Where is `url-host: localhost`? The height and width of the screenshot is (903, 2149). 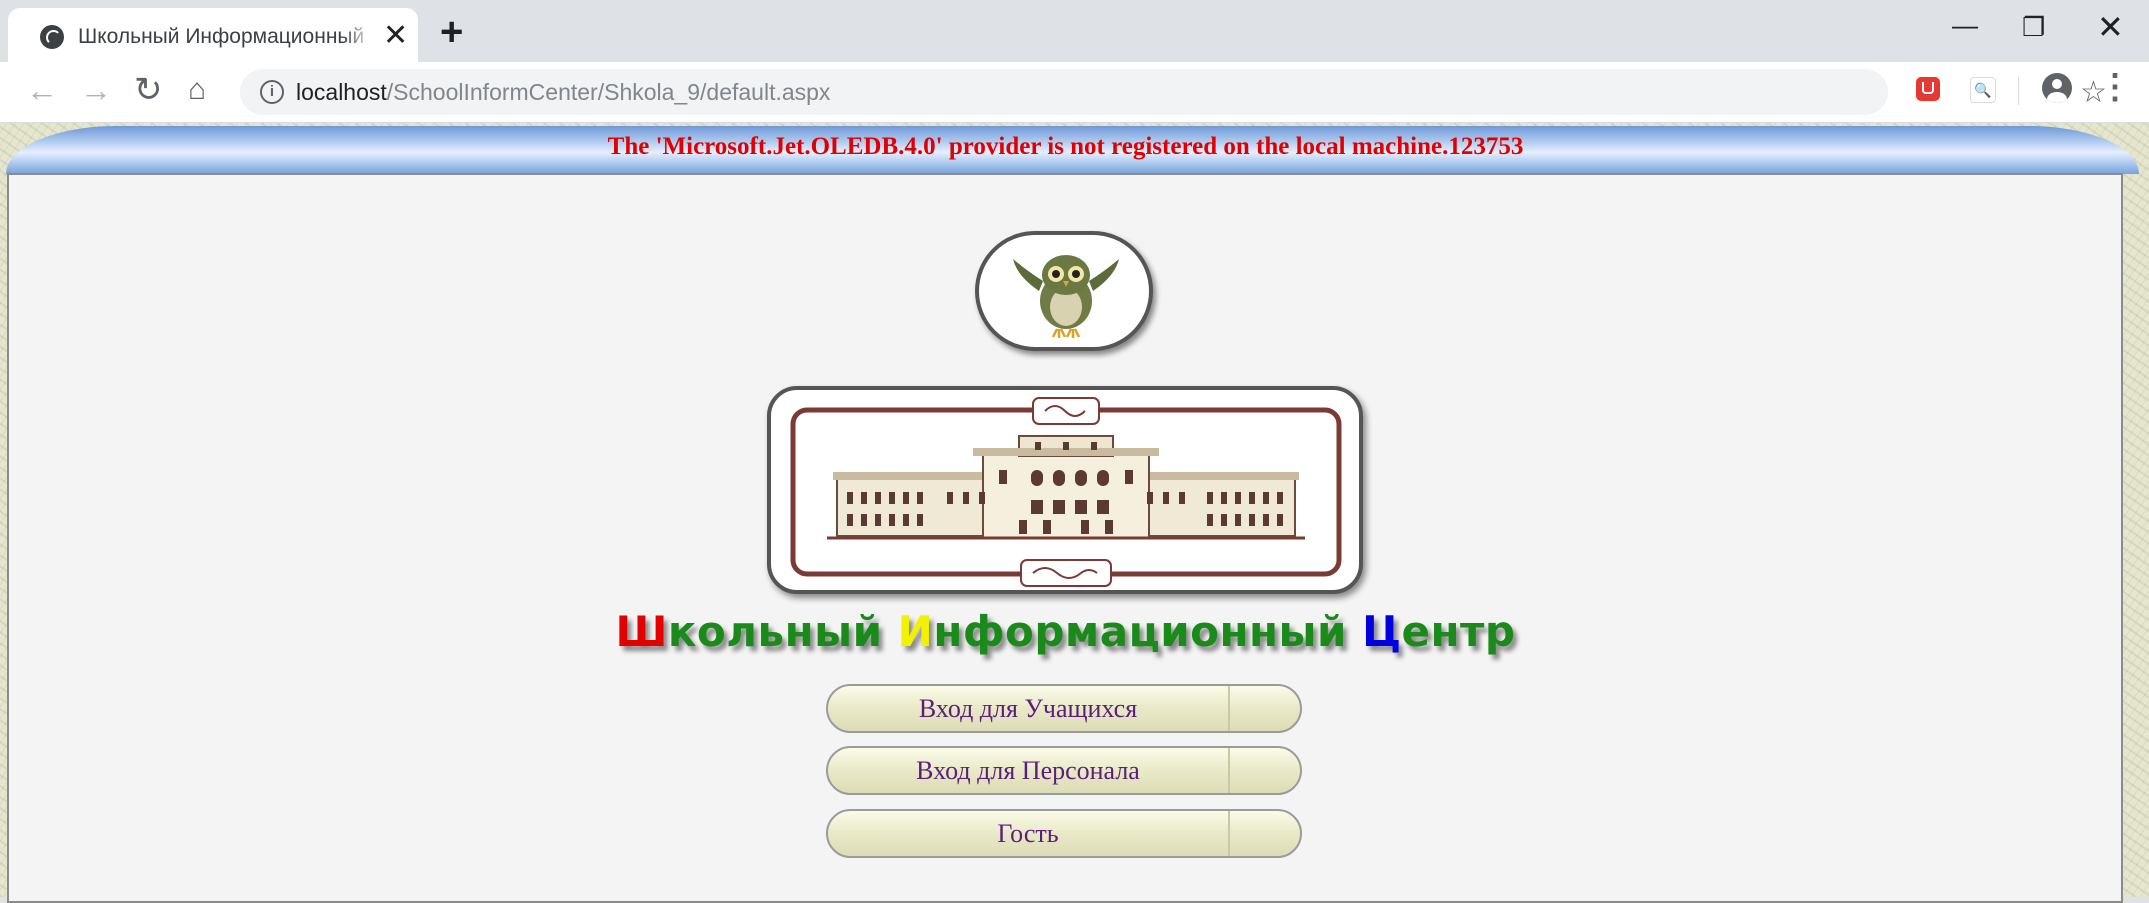
url-host: localhost is located at coordinates (341, 92).